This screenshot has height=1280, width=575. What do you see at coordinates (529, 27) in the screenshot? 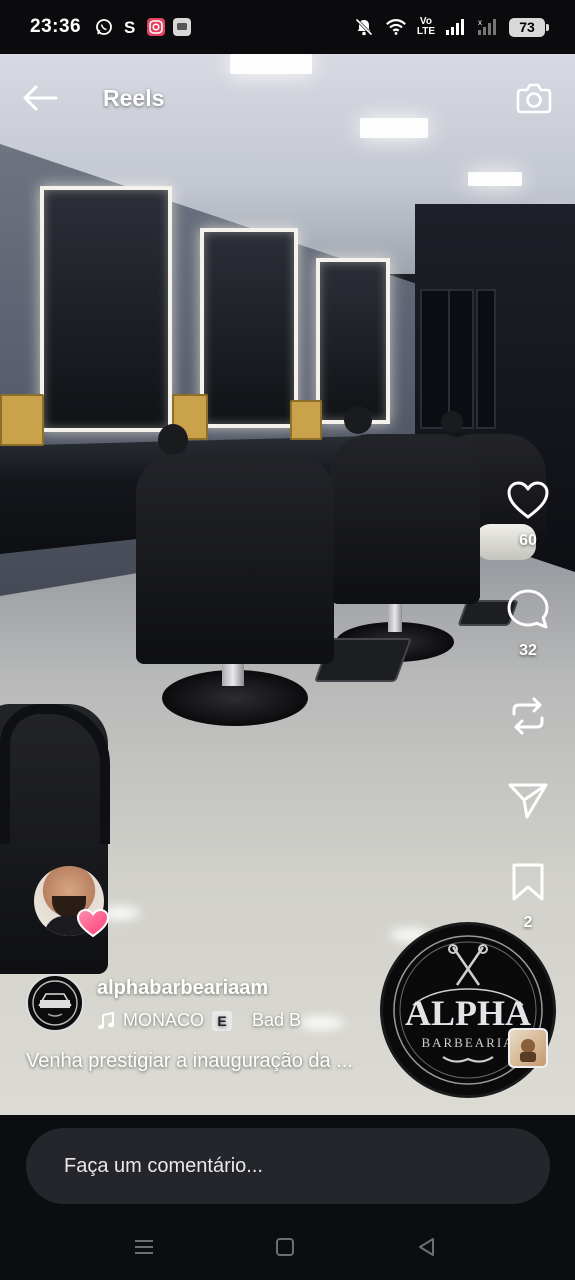
I see `battery-indicator: 73` at bounding box center [529, 27].